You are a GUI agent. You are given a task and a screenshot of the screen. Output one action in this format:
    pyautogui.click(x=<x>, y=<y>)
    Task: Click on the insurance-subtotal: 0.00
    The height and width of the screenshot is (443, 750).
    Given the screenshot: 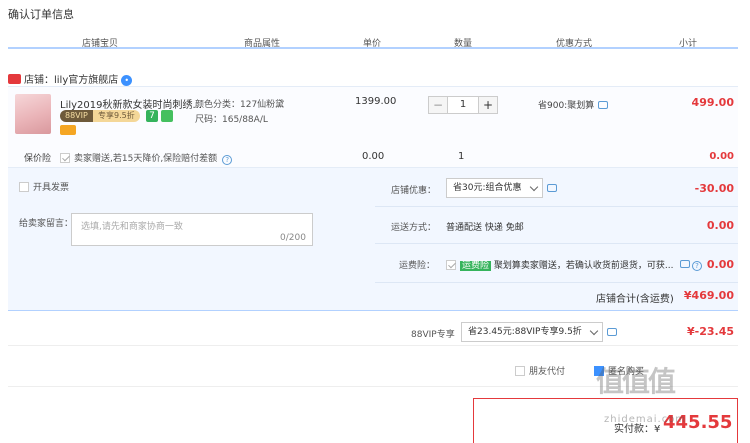 What is the action you would take?
    pyautogui.click(x=721, y=156)
    